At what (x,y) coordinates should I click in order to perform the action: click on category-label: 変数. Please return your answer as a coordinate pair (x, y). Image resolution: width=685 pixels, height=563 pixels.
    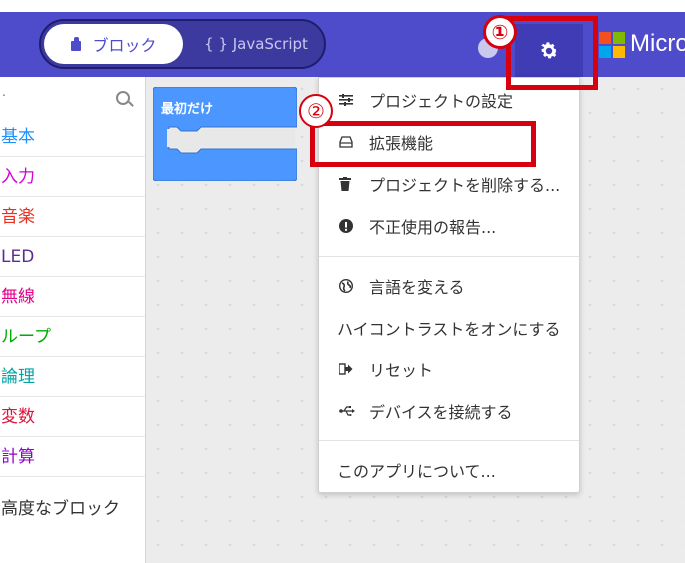
    Looking at the image, I should click on (18, 417).